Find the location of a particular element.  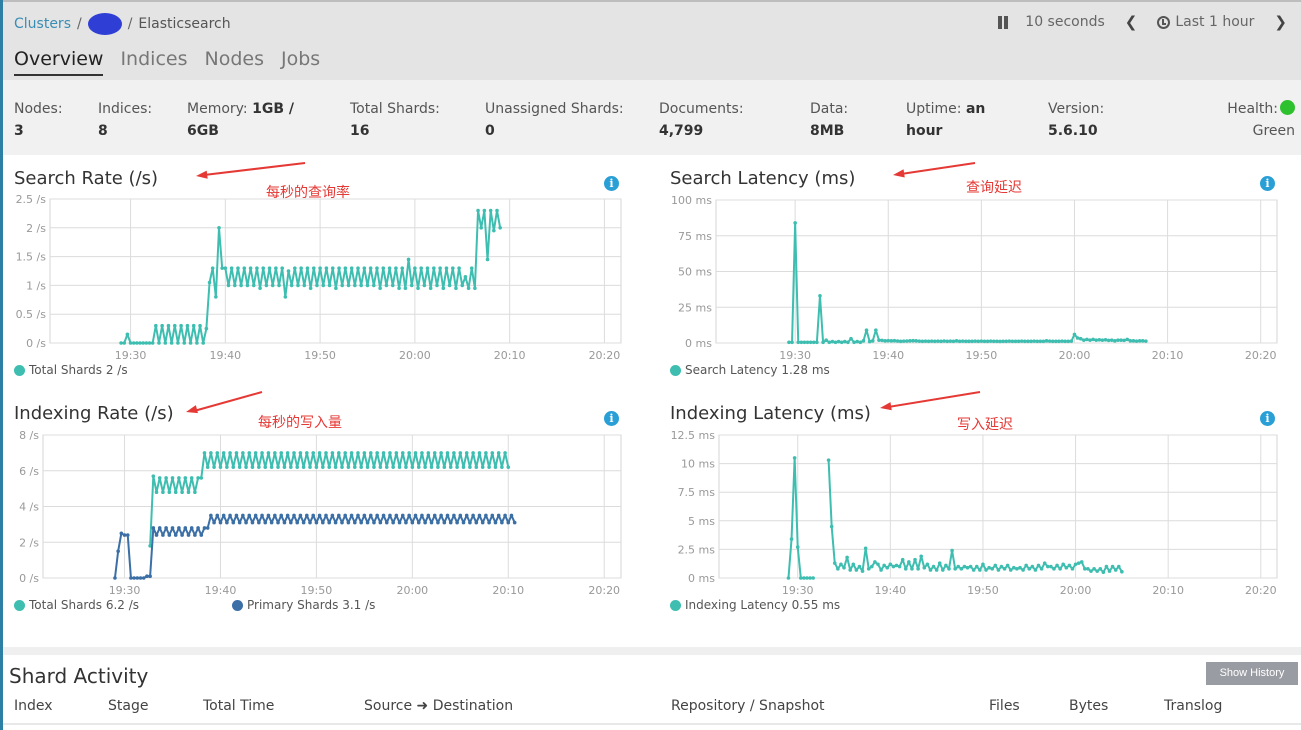

column-header-total-time: Total Time is located at coordinates (238, 706).